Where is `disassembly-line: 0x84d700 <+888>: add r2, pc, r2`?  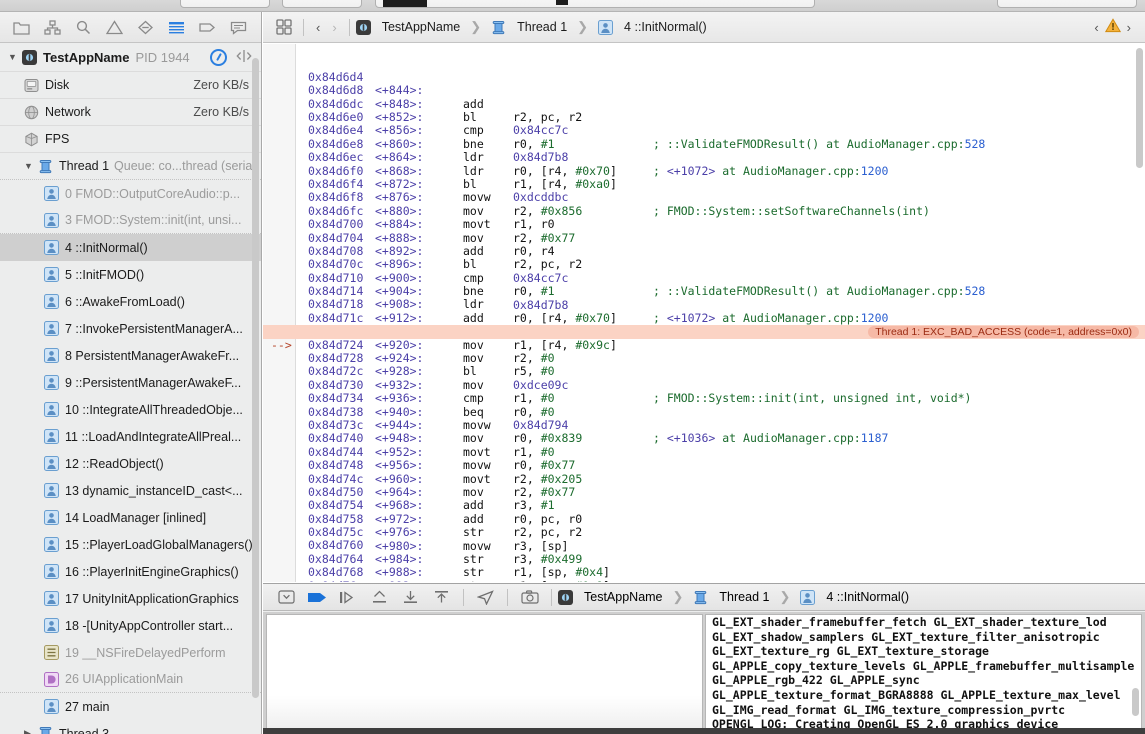
disassembly-line: 0x84d700 <+888>: add r2, pc, r2 is located at coordinates (704, 231).